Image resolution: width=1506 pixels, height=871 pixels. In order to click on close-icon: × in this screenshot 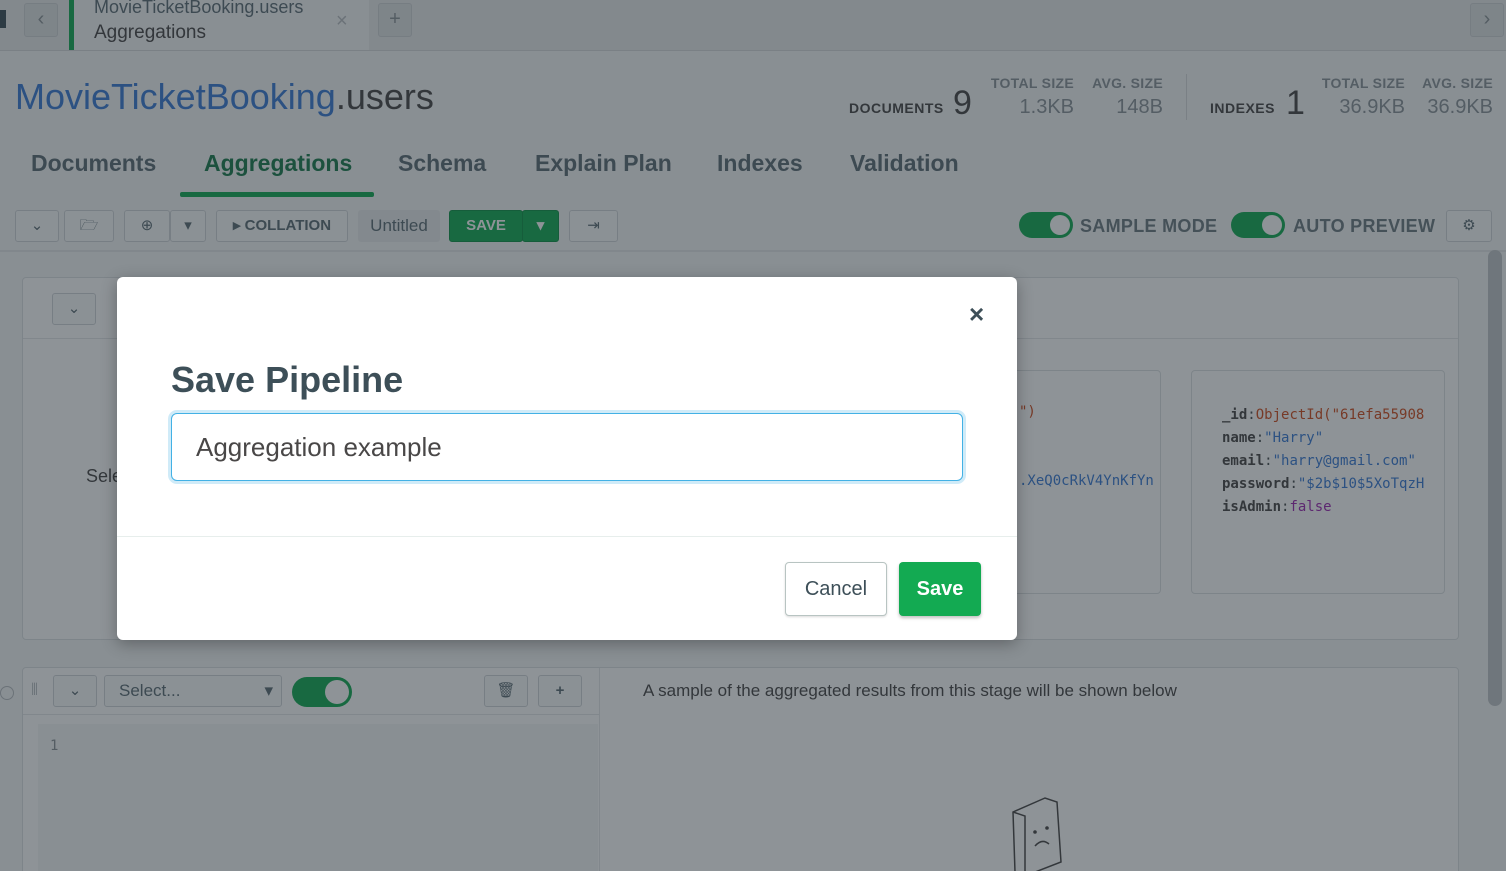, I will do `click(976, 314)`.